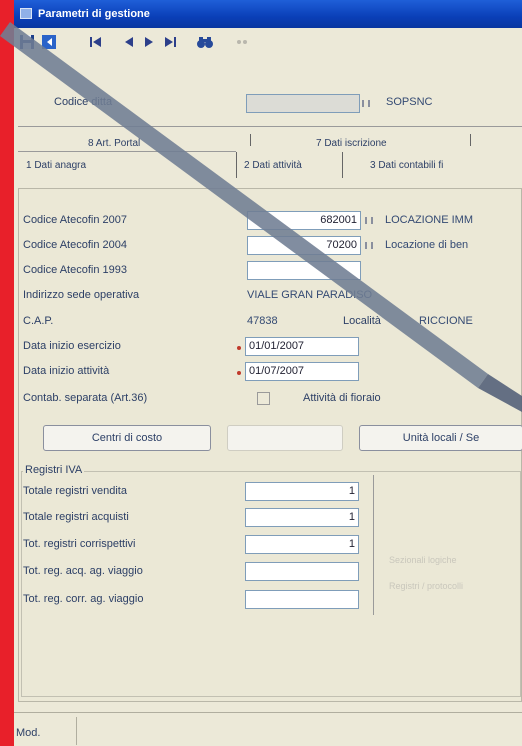 The image size is (522, 746). I want to click on codice-ditta-label: Codice ditta, so click(83, 102).